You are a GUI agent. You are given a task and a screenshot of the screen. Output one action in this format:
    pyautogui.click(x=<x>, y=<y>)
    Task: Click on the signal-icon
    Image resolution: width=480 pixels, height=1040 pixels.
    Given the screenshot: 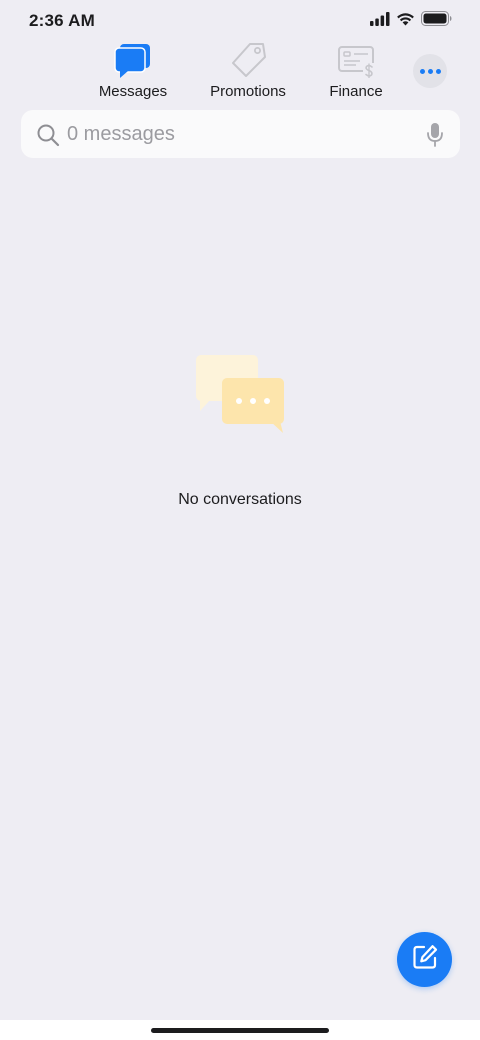 What is the action you would take?
    pyautogui.click(x=380, y=21)
    